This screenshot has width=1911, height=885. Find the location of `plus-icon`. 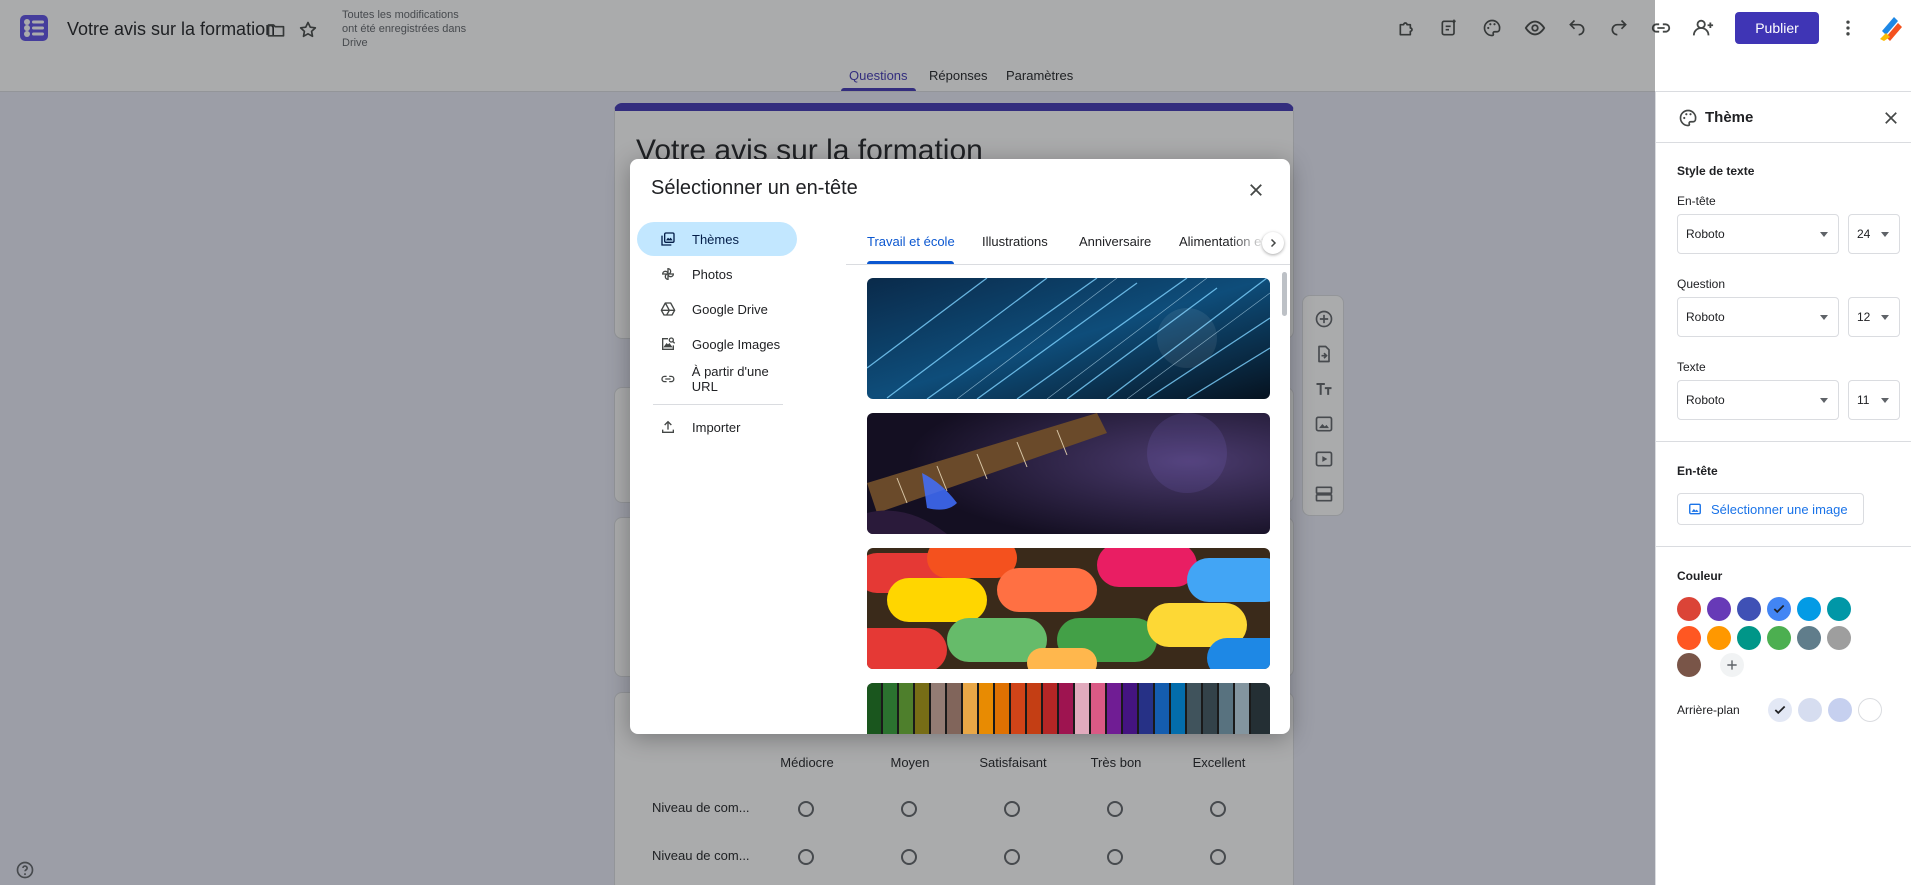

plus-icon is located at coordinates (1732, 665).